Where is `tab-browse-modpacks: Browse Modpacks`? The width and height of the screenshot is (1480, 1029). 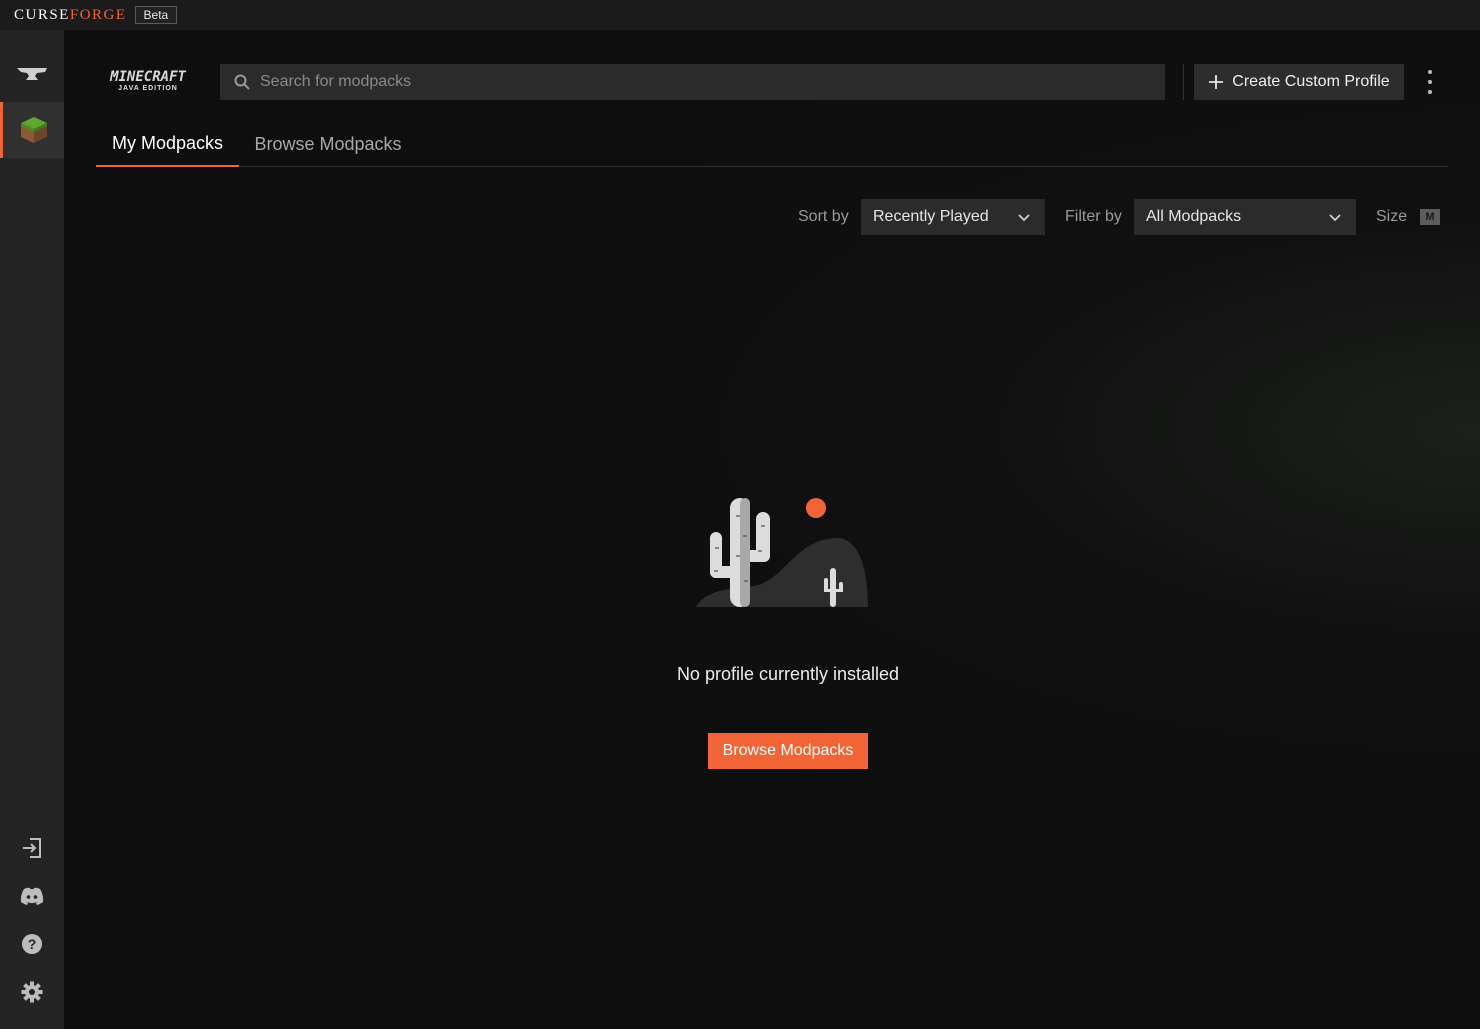
tab-browse-modpacks: Browse Modpacks is located at coordinates (328, 144).